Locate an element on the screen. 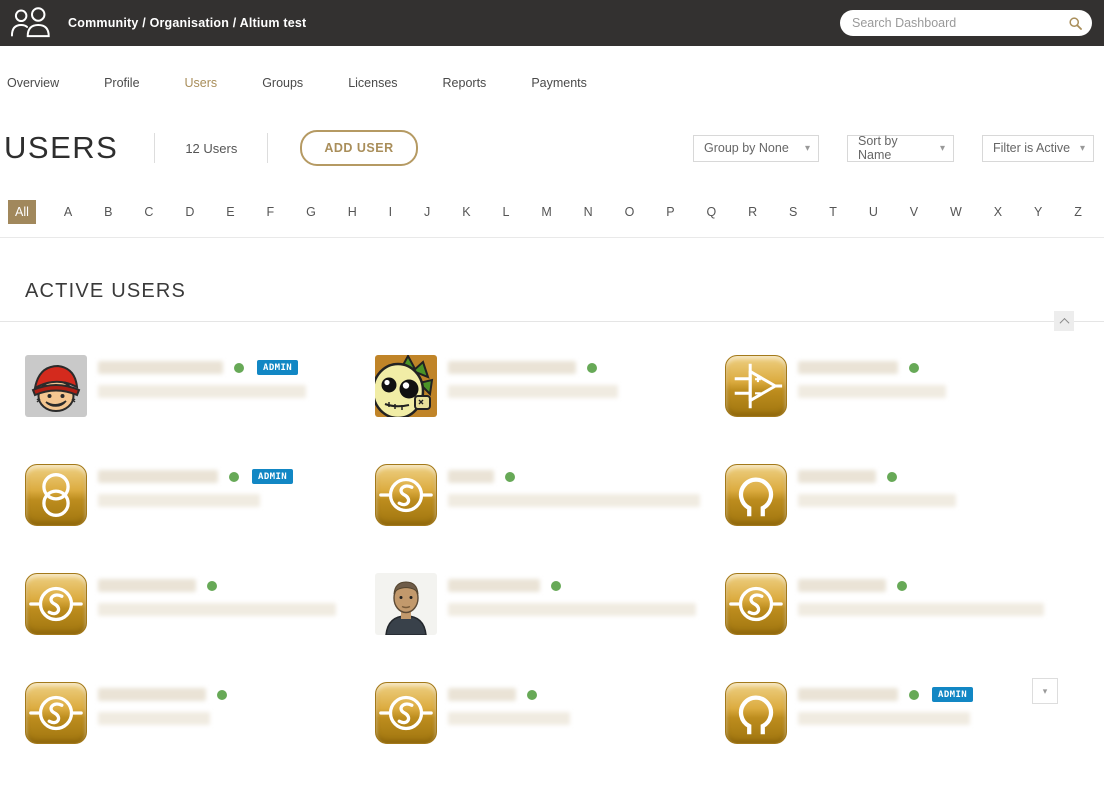  alphabet-filter-f: F is located at coordinates (271, 212).